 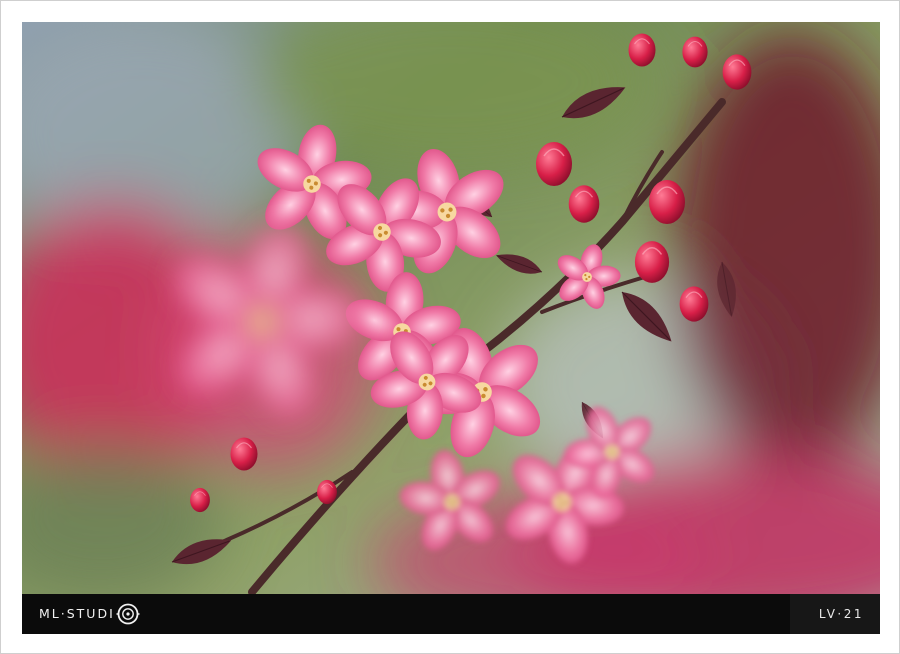 I want to click on studio-brand: ML·STUDI, so click(x=89, y=614).